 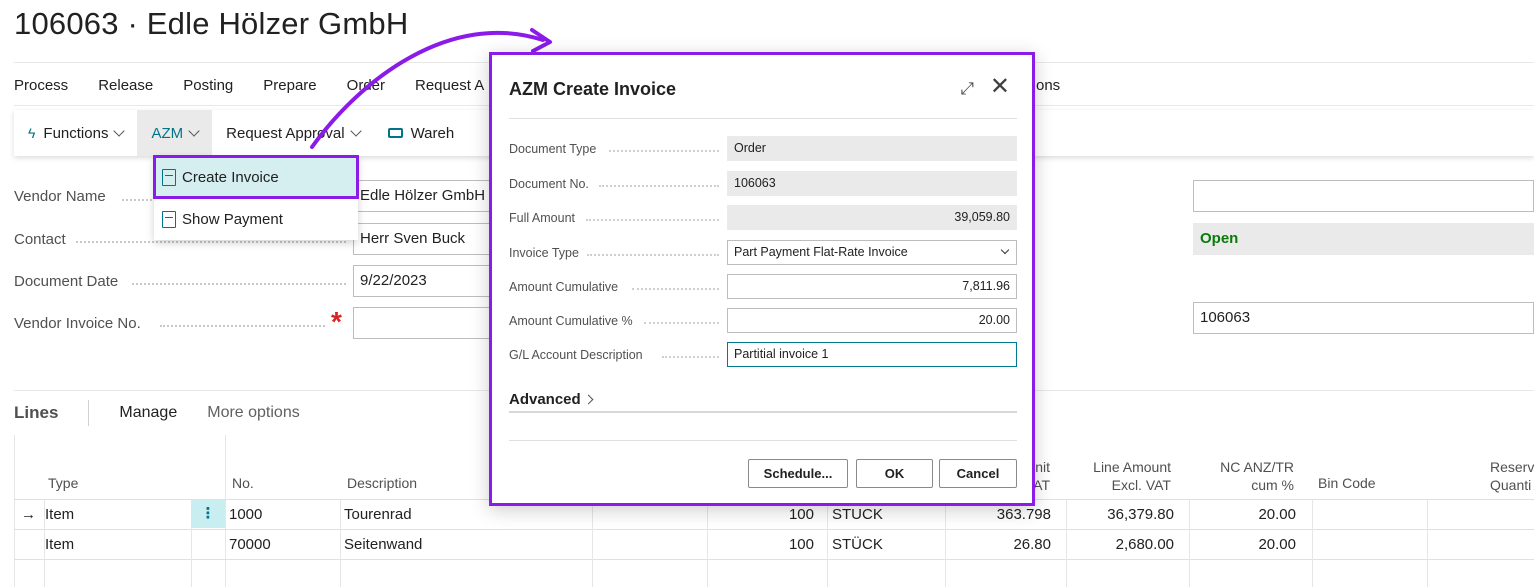 What do you see at coordinates (1002, 514) in the screenshot?
I see `cell-unit-price: 363.798` at bounding box center [1002, 514].